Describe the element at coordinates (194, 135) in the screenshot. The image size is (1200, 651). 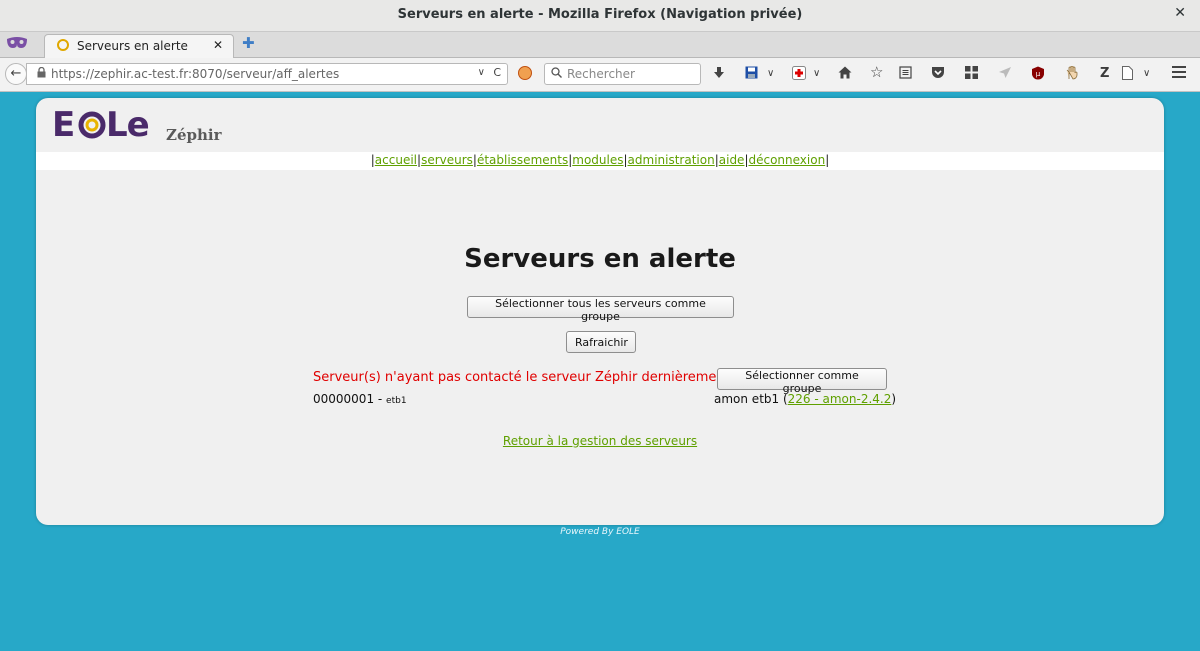
I see `app-name: Zéphir` at that location.